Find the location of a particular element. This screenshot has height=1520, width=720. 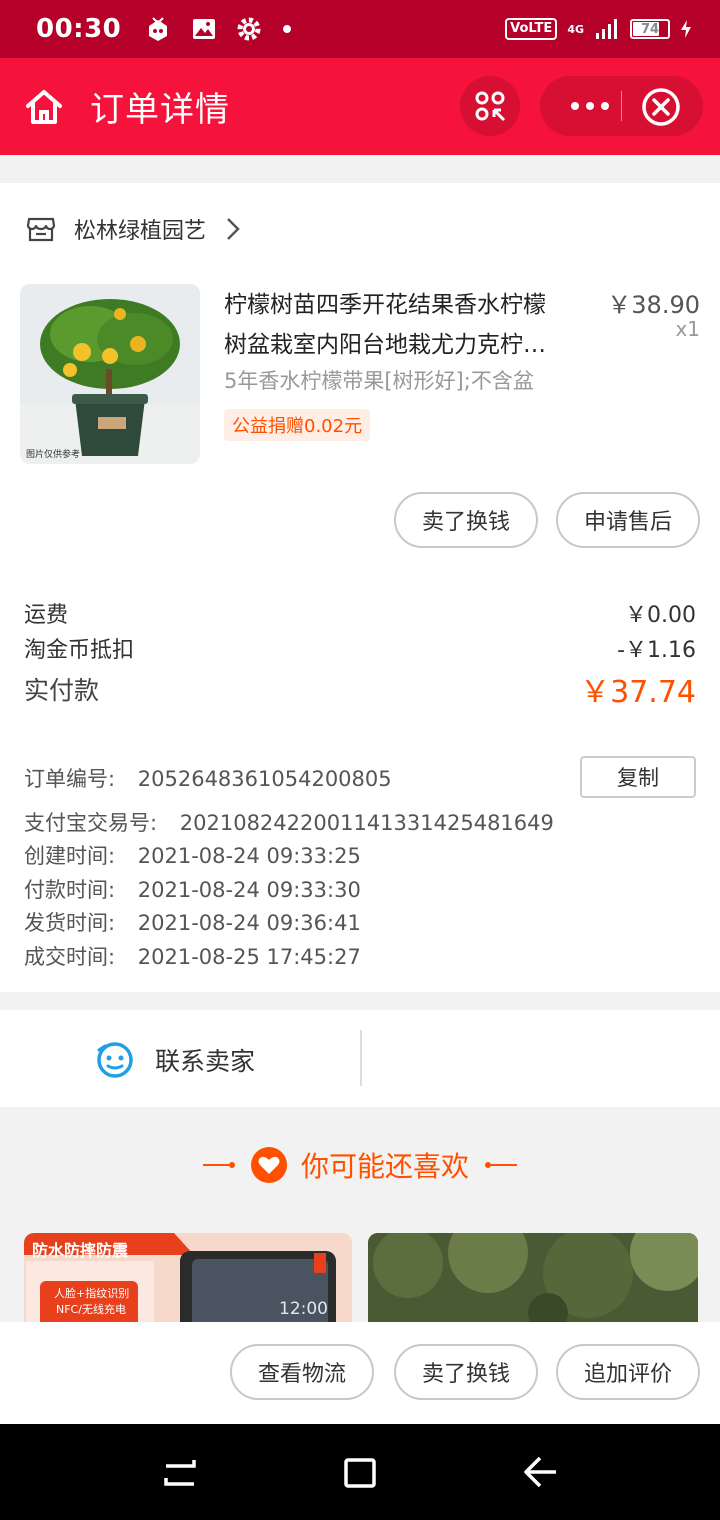

clock: 00:30 is located at coordinates (79, 29).